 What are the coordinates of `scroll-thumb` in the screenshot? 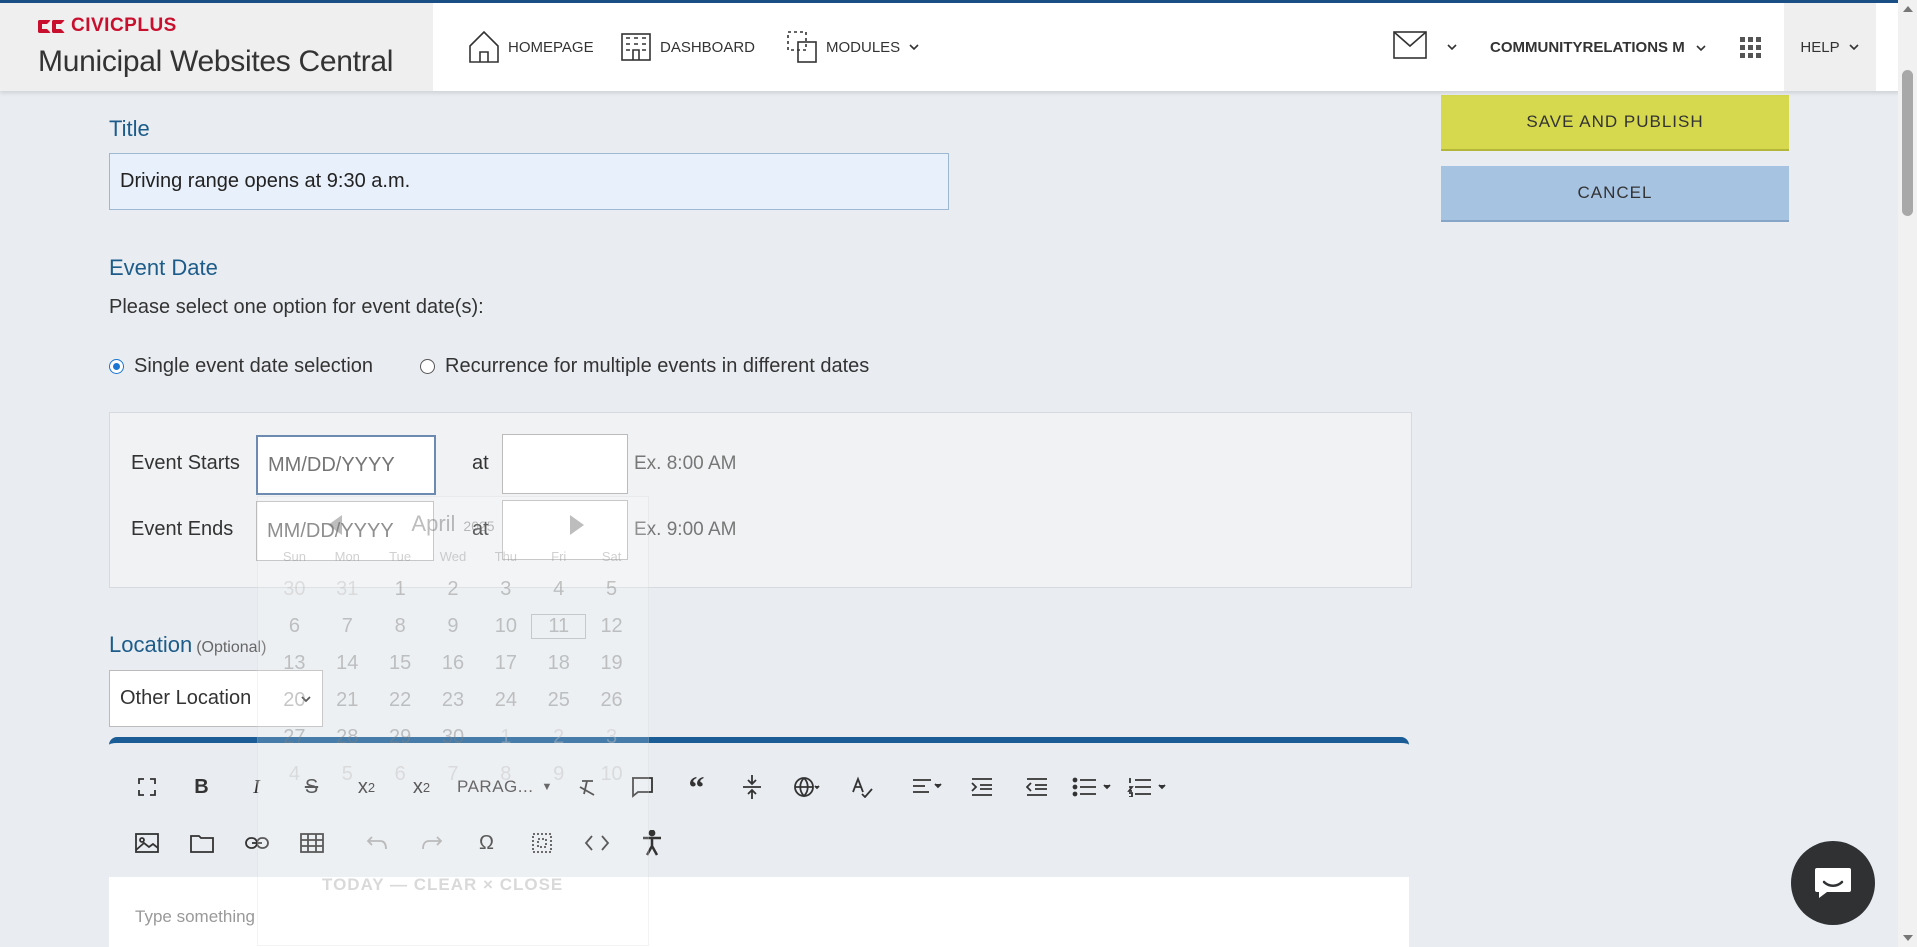 It's located at (1907, 143).